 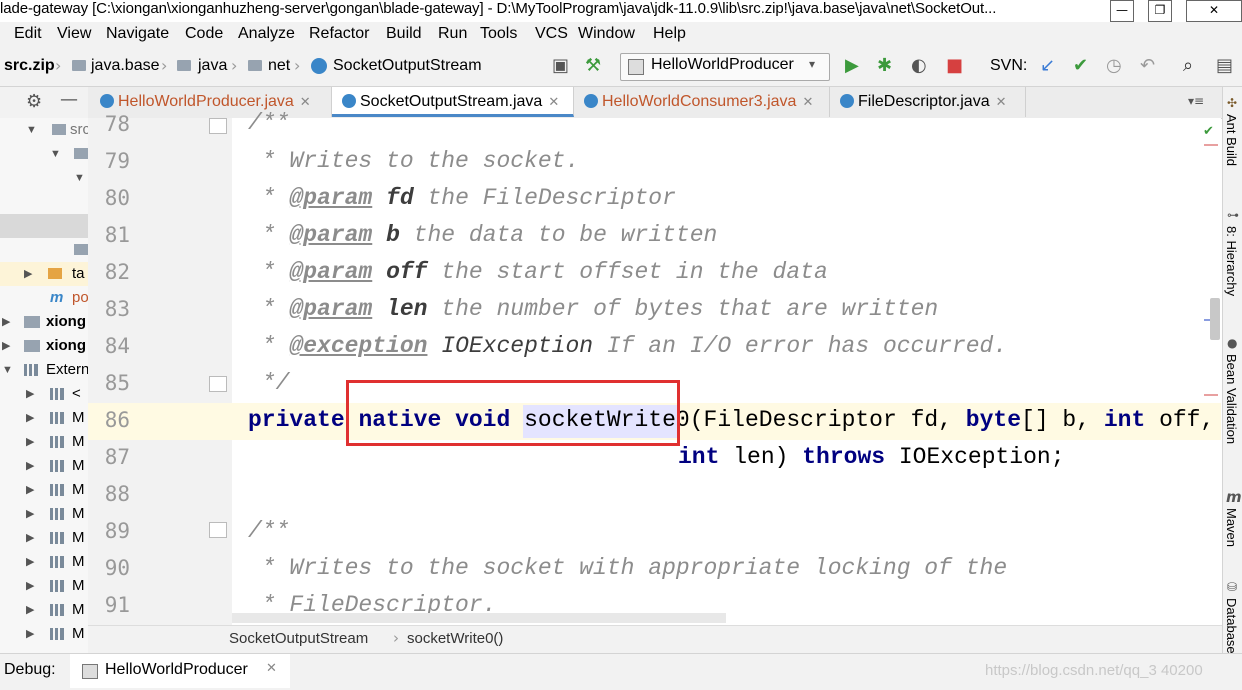 What do you see at coordinates (184, 65) in the screenshot?
I see `folder-icon` at bounding box center [184, 65].